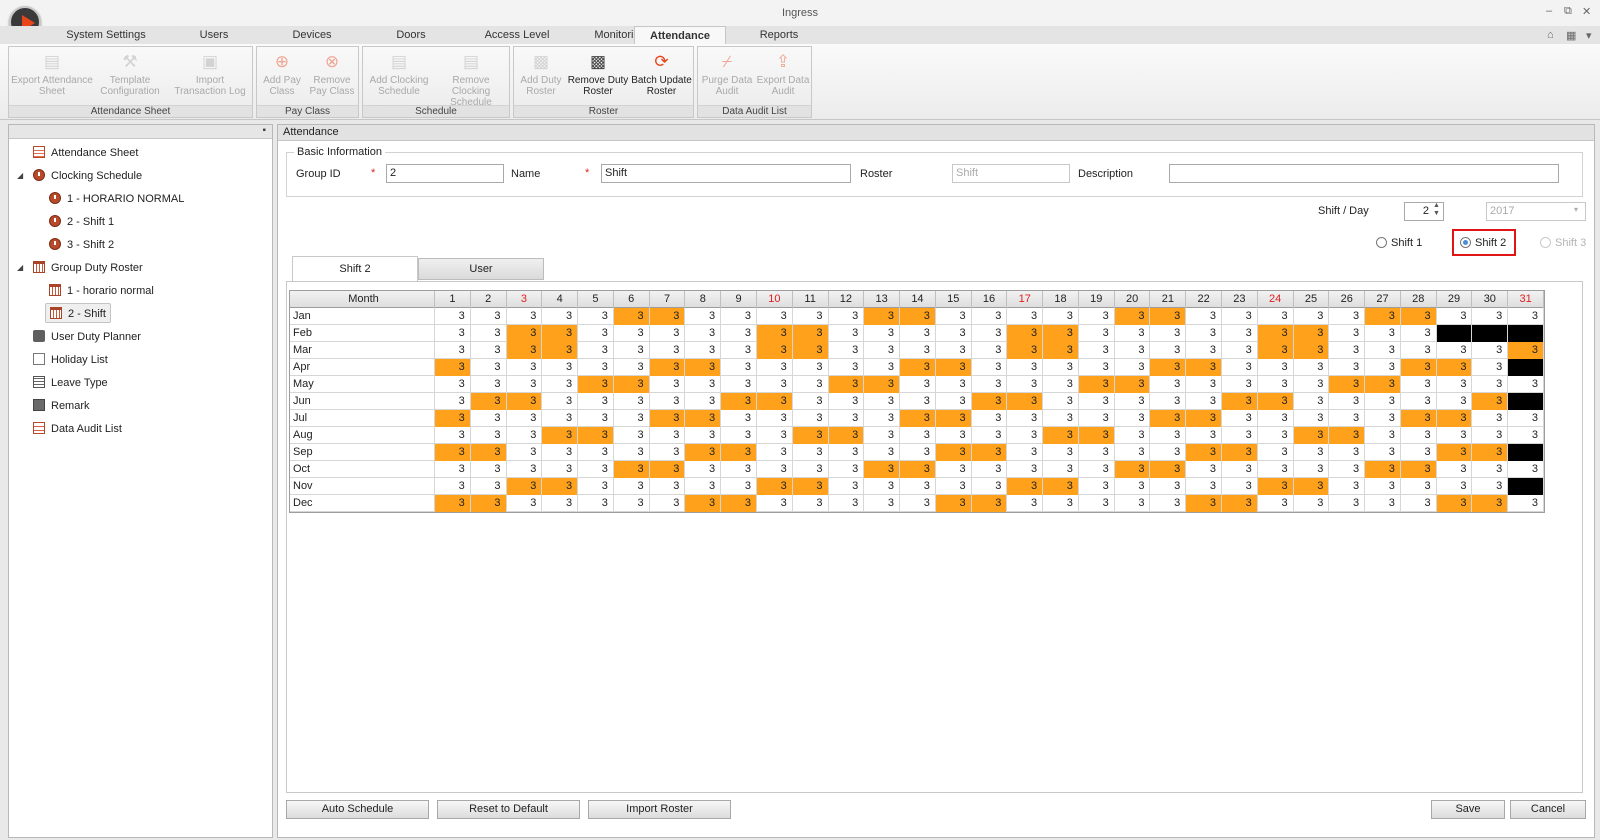  Describe the element at coordinates (779, 35) in the screenshot. I see `tab-reports: Reports` at that location.